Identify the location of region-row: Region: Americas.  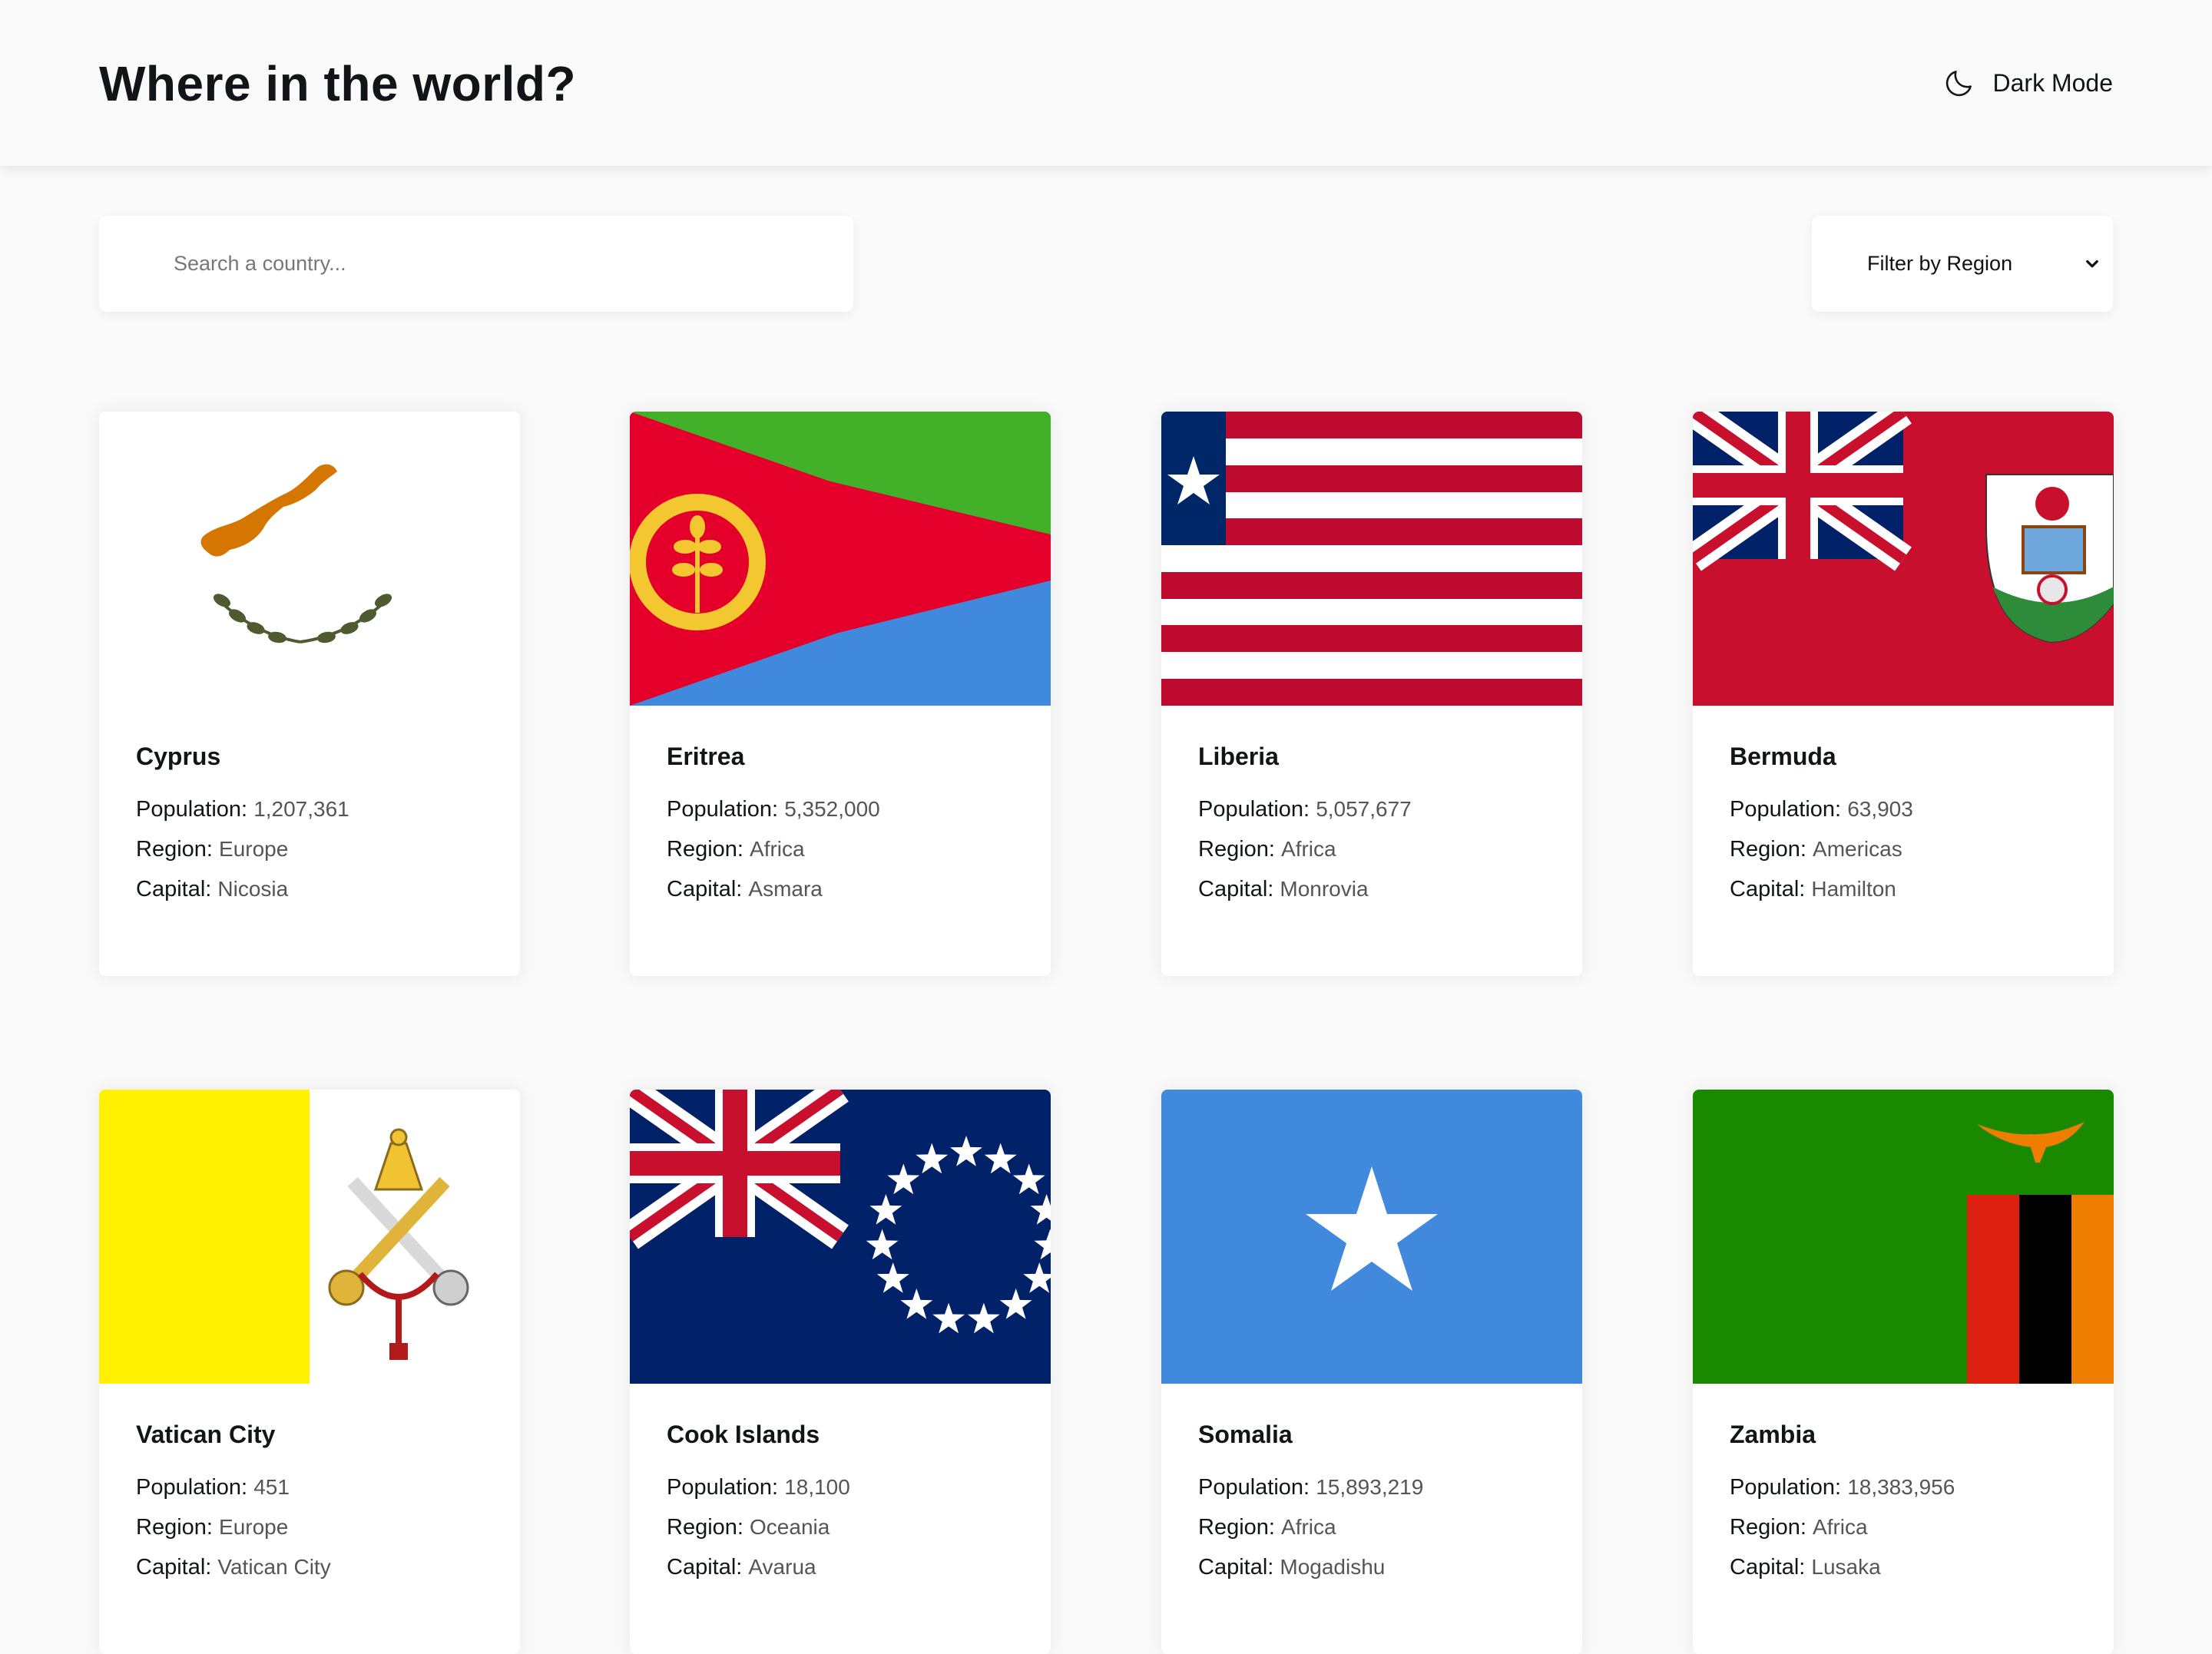
(1821, 849).